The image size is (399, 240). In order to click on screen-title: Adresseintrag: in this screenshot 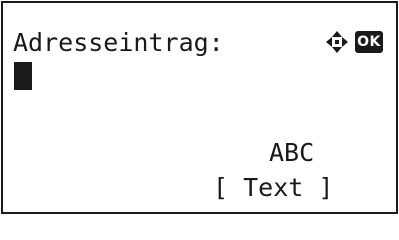, I will do `click(118, 42)`.